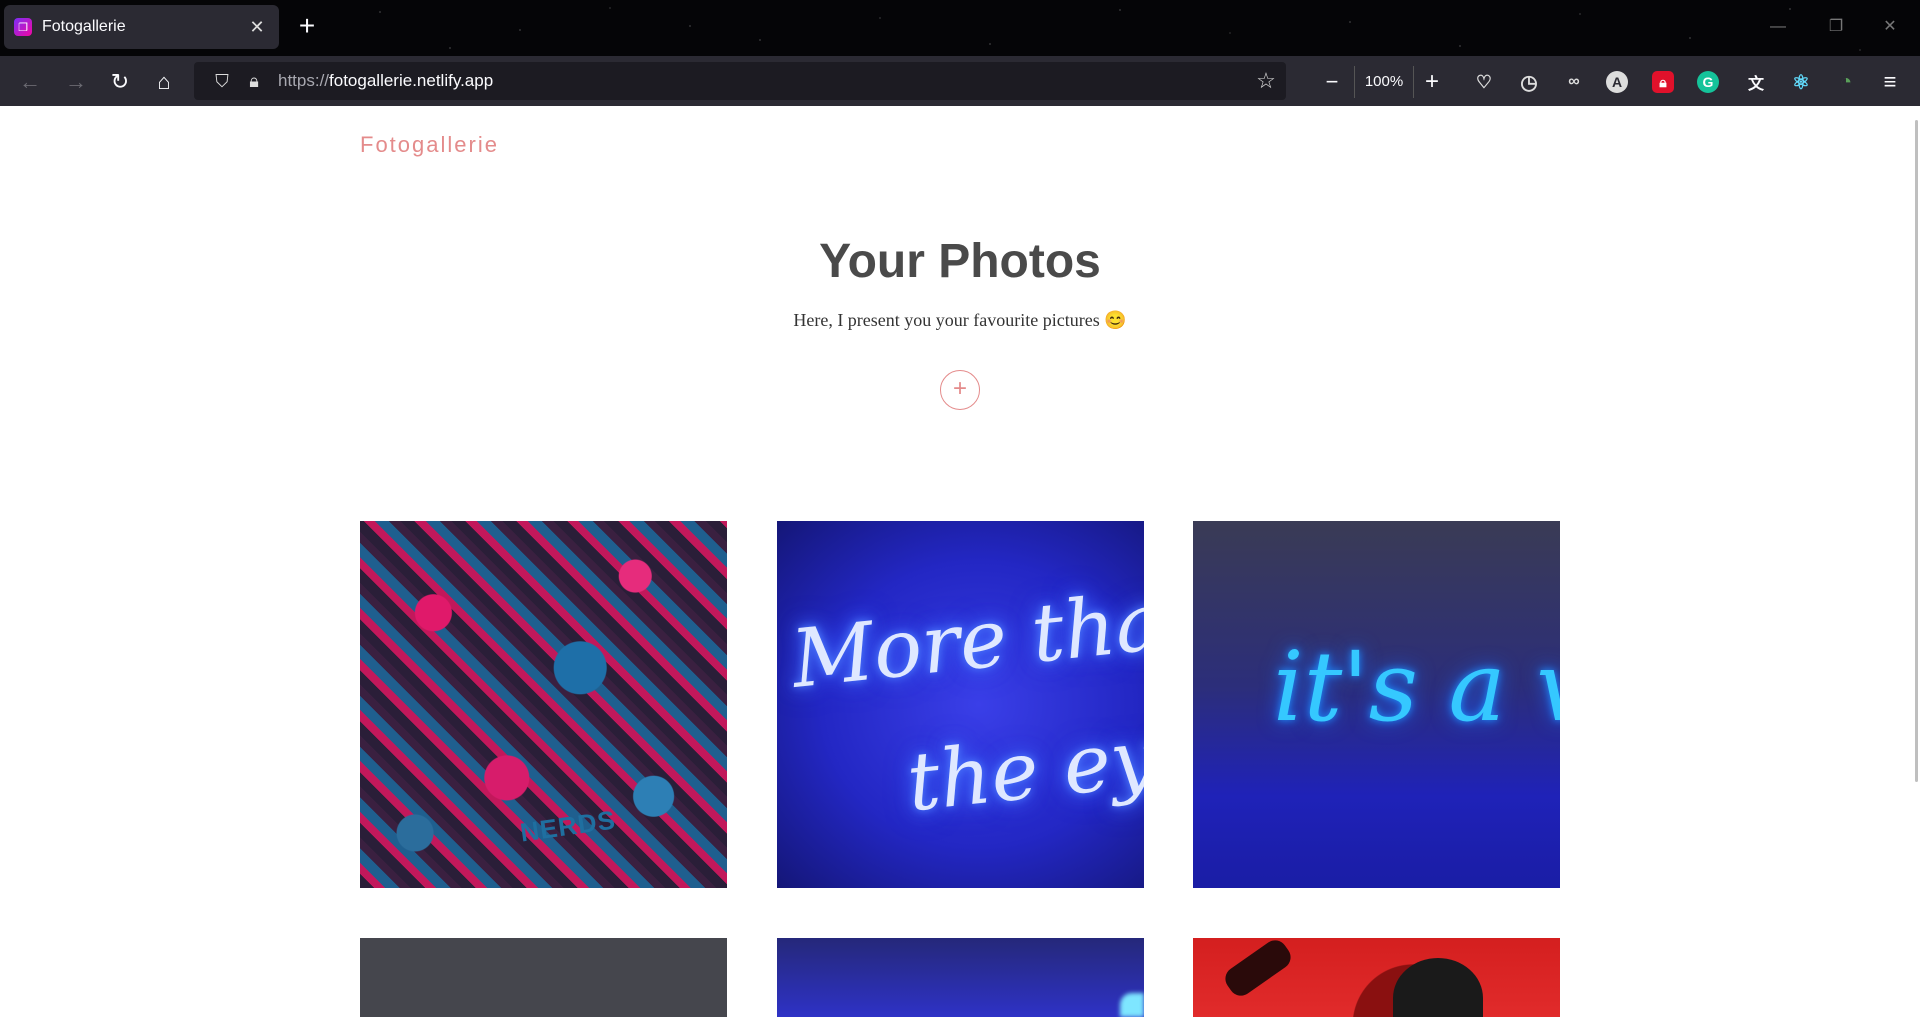 The width and height of the screenshot is (1920, 1017). Describe the element at coordinates (1663, 82) in the screenshot. I see `lock-extension-icon: 🔒︎` at that location.